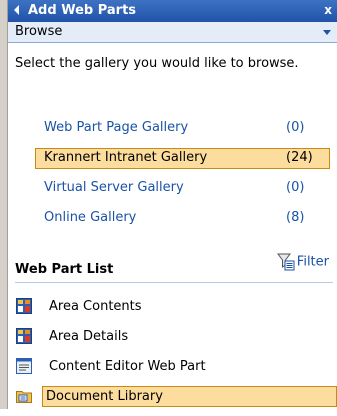 Image resolution: width=337 pixels, height=416 pixels. I want to click on filter-label: Filter, so click(312, 262).